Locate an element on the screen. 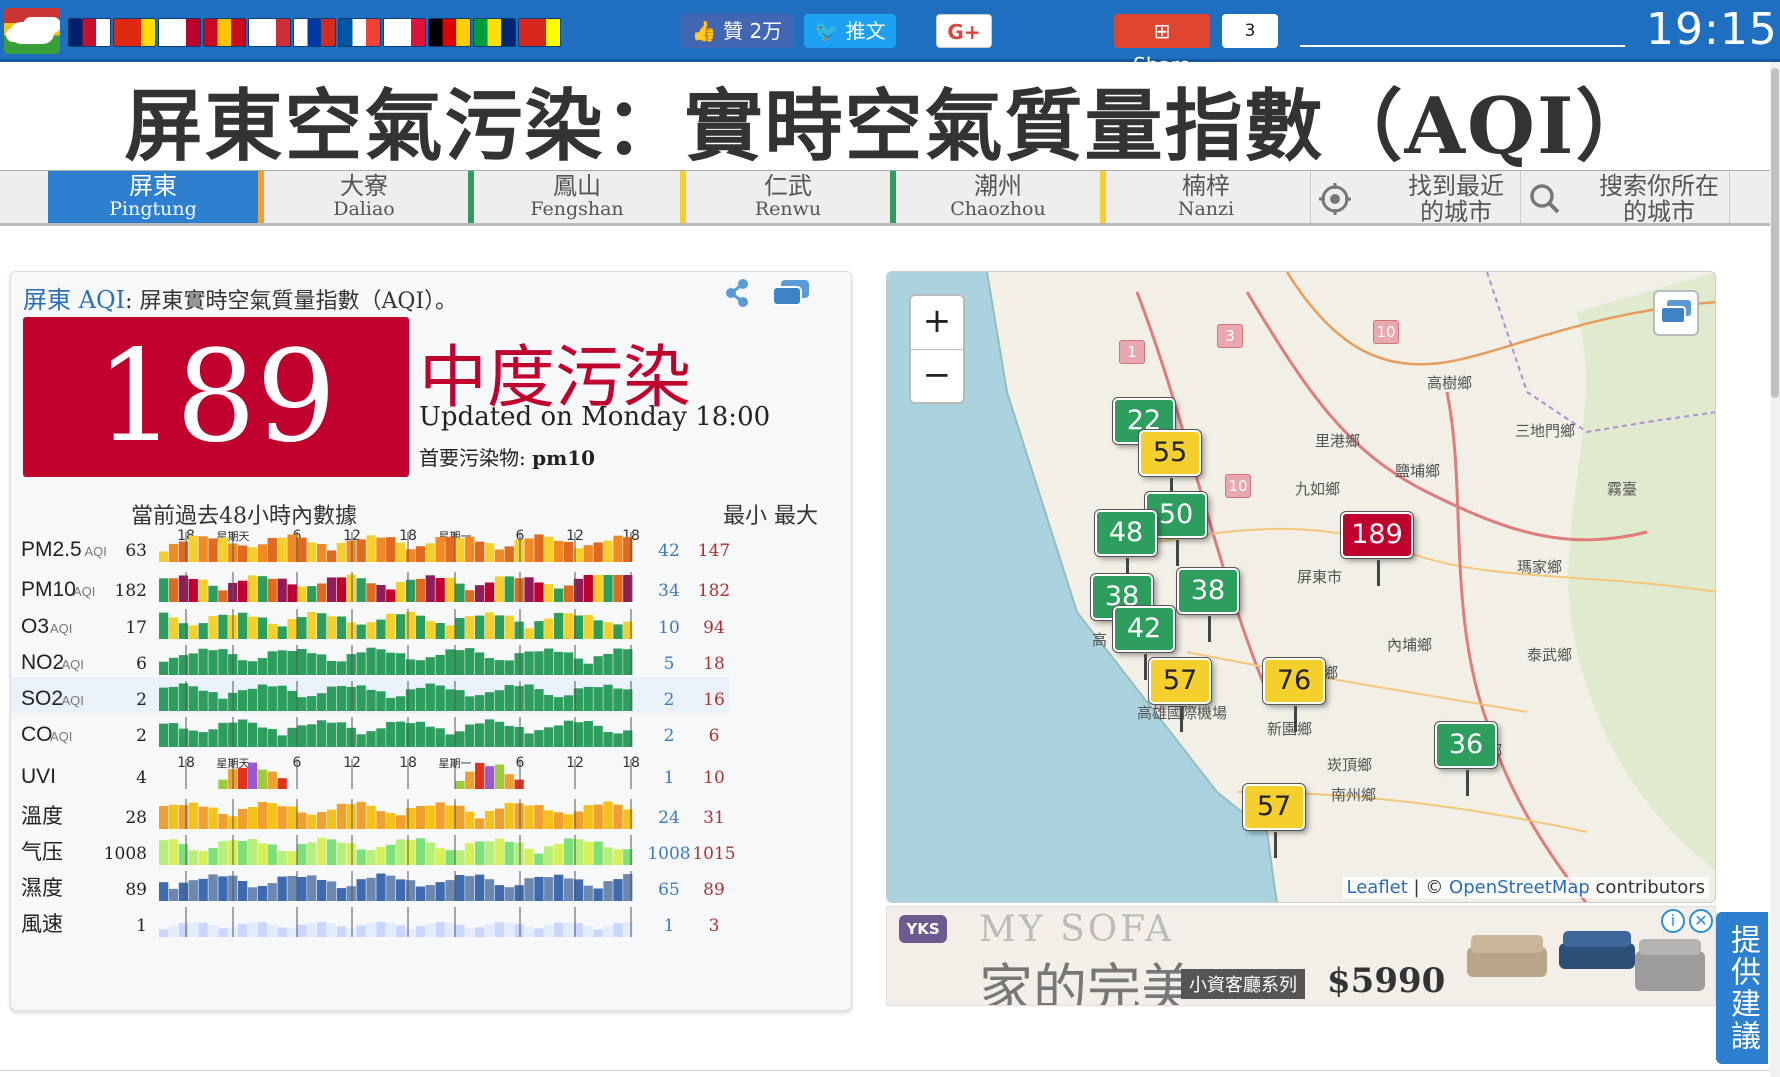 The image size is (1780, 1077). layers-icon is located at coordinates (791, 293).